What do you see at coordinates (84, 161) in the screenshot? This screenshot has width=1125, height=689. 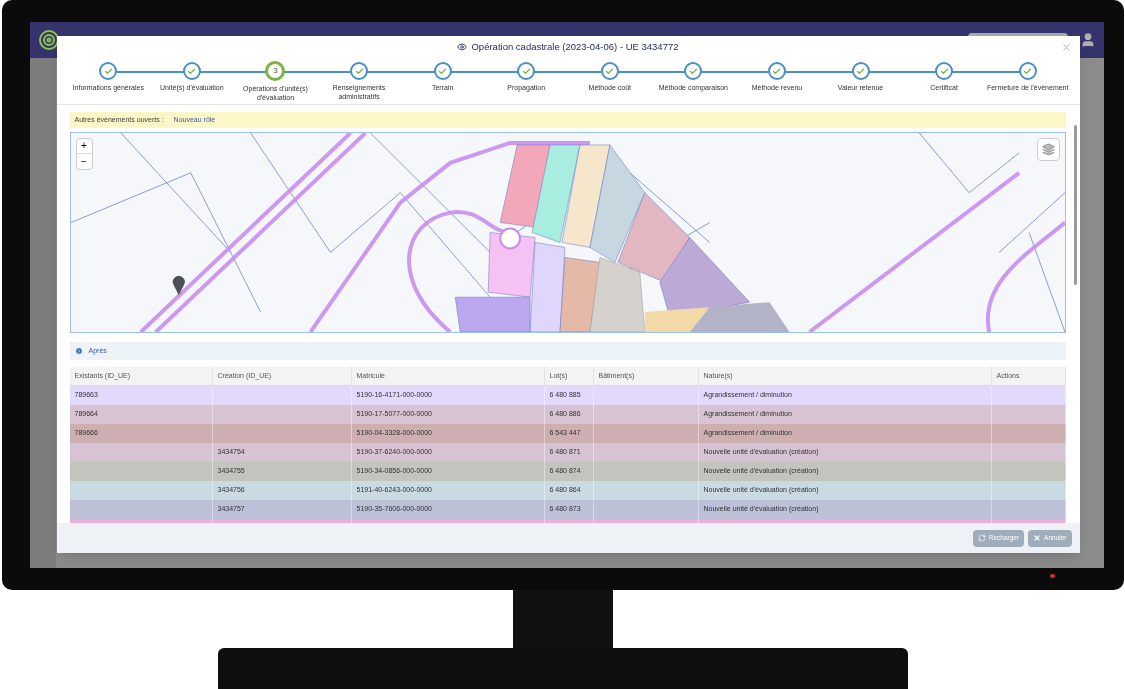 I see `zoom-out-button: −` at bounding box center [84, 161].